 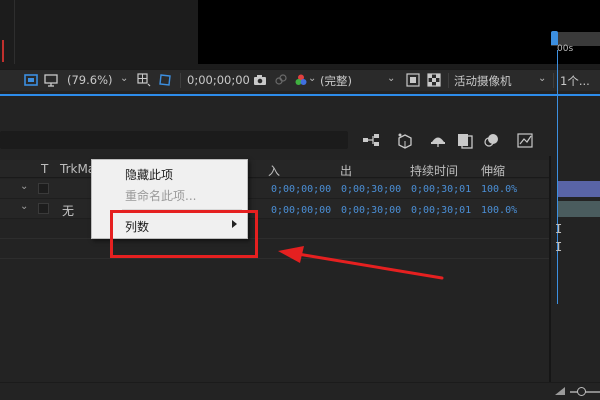 What do you see at coordinates (483, 81) in the screenshot?
I see `camera-view-dropdown: 活动摄像机` at bounding box center [483, 81].